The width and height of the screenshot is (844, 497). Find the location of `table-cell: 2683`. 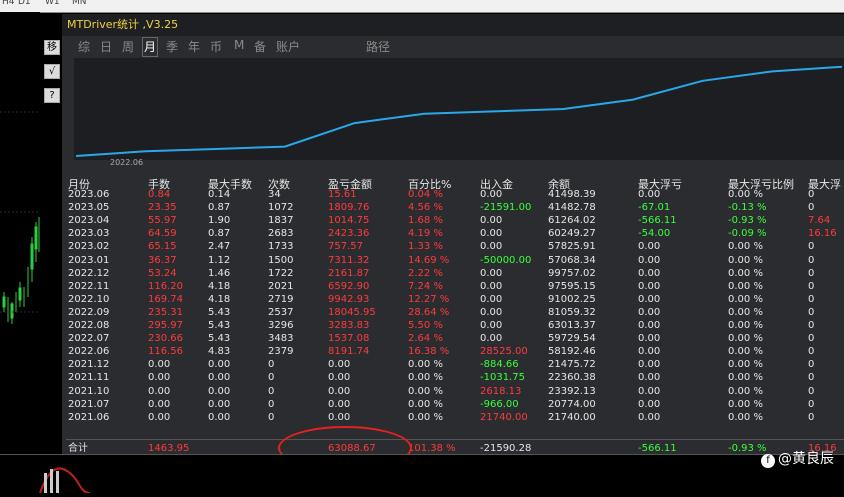

table-cell: 2683 is located at coordinates (281, 234).